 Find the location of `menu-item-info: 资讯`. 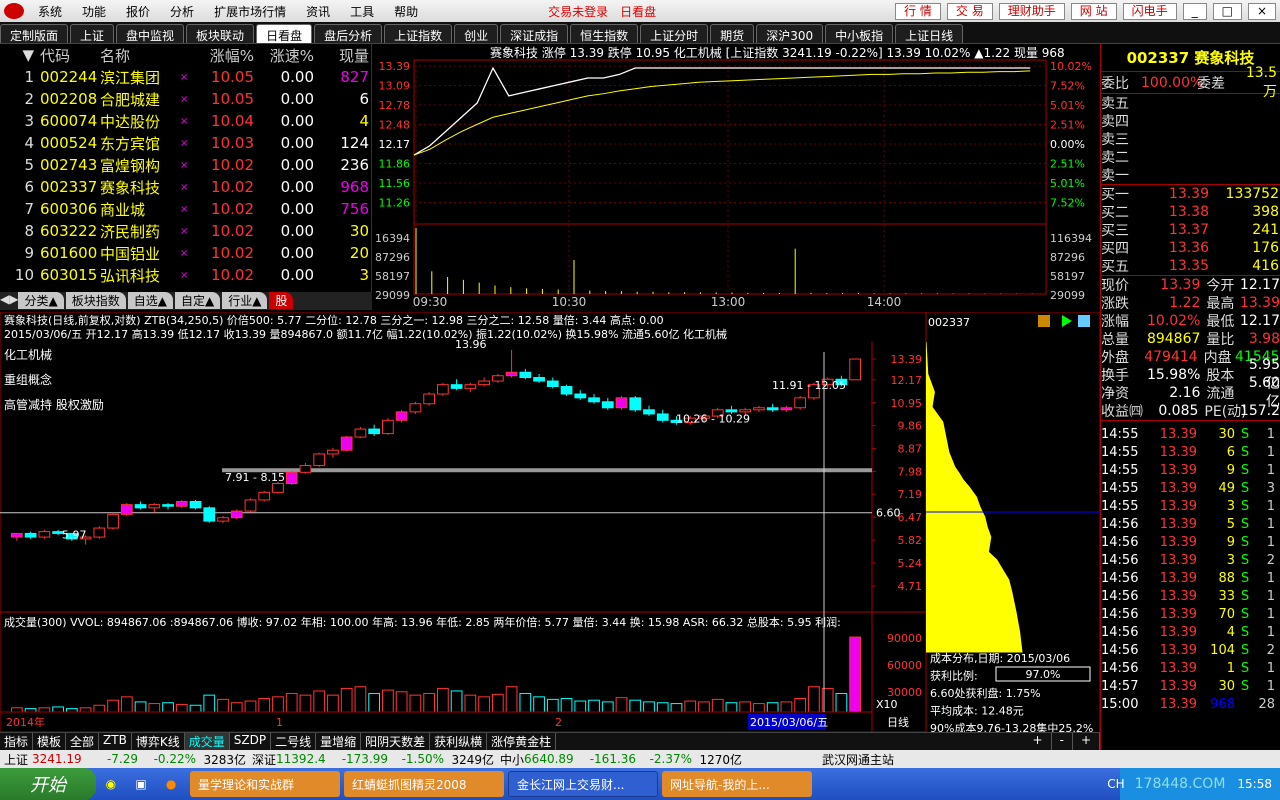

menu-item-info: 资讯 is located at coordinates (318, 11).